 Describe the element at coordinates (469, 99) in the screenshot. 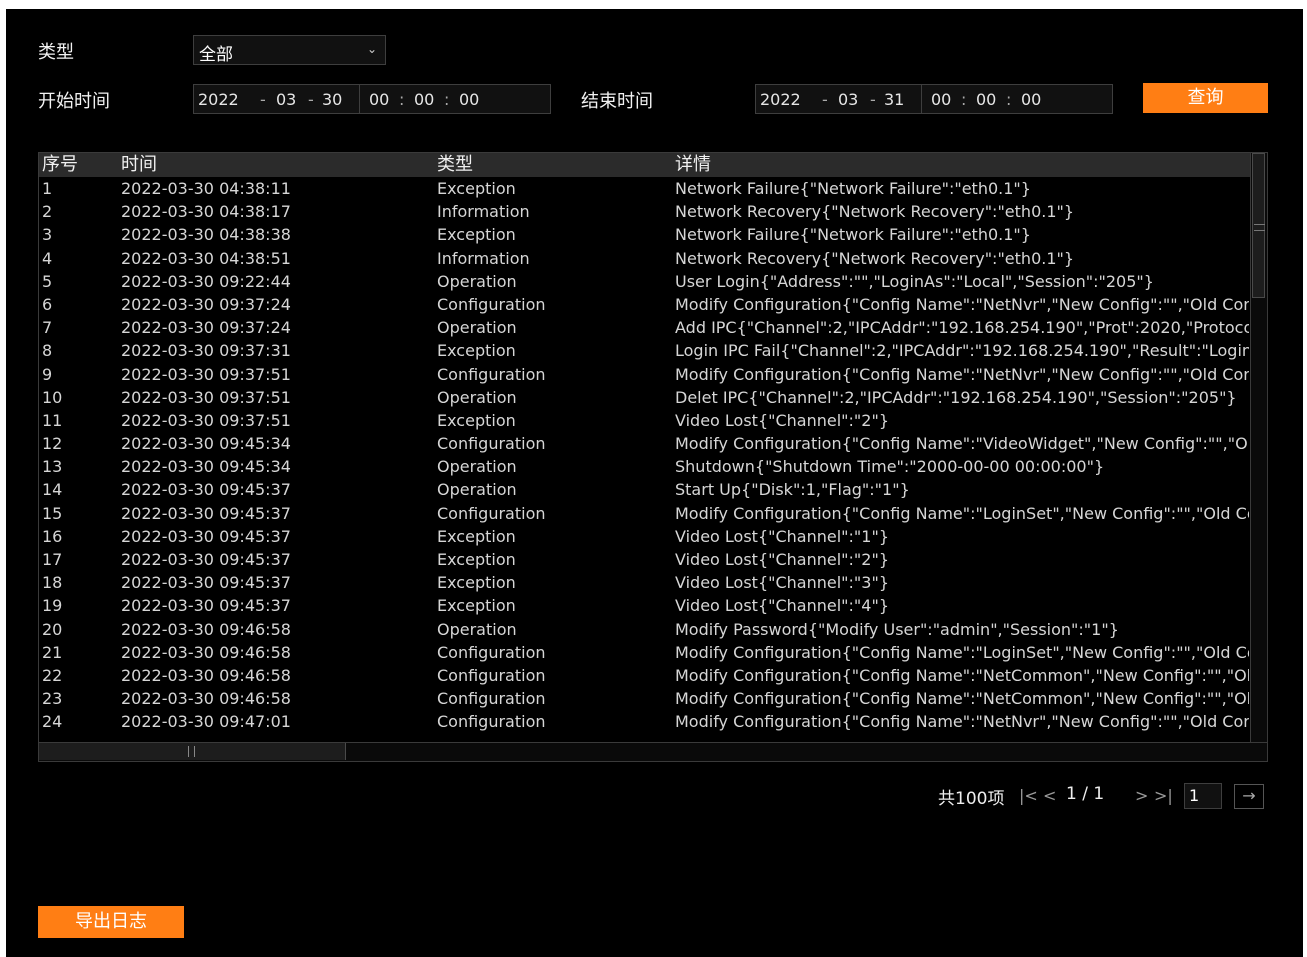

I see `start-second: 00` at that location.